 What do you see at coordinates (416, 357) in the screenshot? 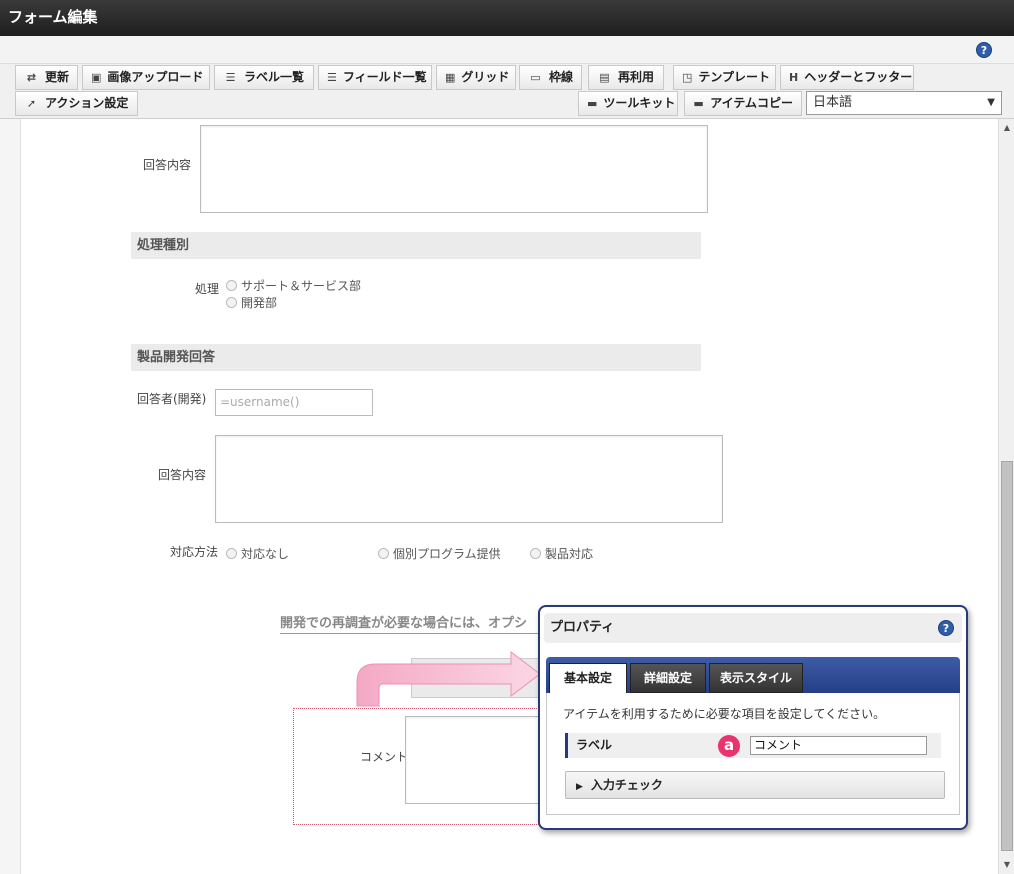
I see `section-dev-answer: 製品開発回答` at bounding box center [416, 357].